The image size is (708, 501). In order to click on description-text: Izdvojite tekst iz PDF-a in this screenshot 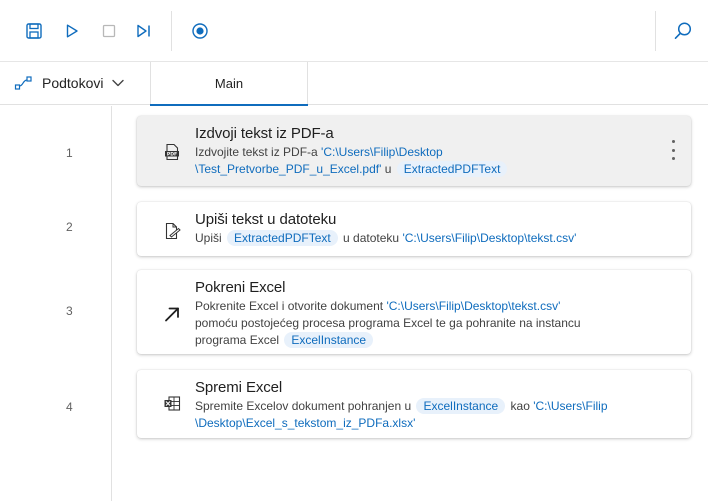, I will do `click(258, 152)`.